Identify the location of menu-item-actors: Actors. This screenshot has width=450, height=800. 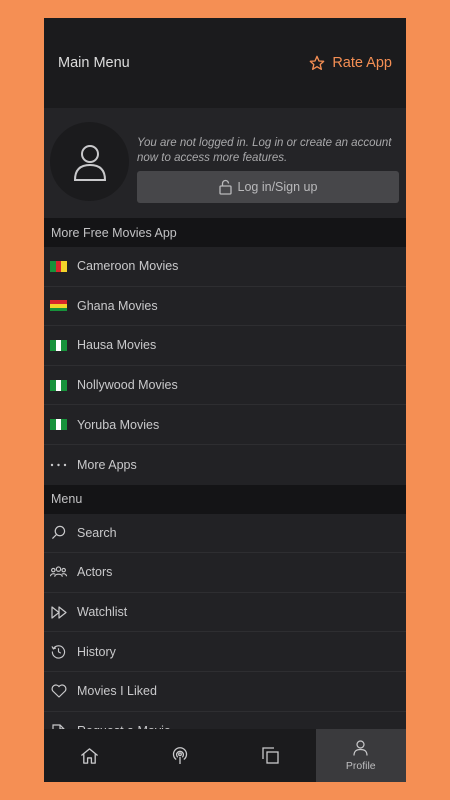
(225, 573).